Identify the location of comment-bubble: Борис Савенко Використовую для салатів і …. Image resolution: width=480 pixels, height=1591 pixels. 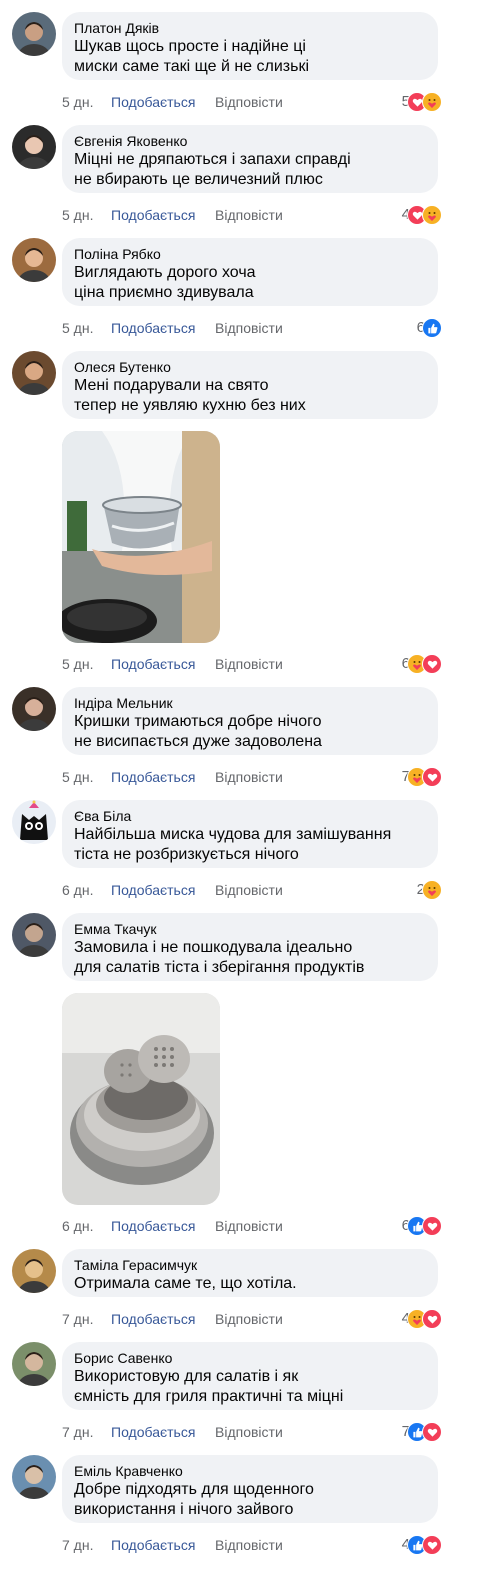
(250, 1376).